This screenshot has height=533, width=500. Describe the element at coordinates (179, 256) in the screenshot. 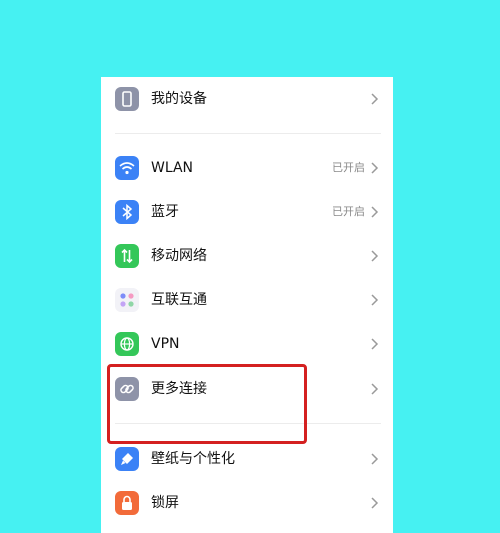

I see `settings-item-label: 移动网络` at that location.